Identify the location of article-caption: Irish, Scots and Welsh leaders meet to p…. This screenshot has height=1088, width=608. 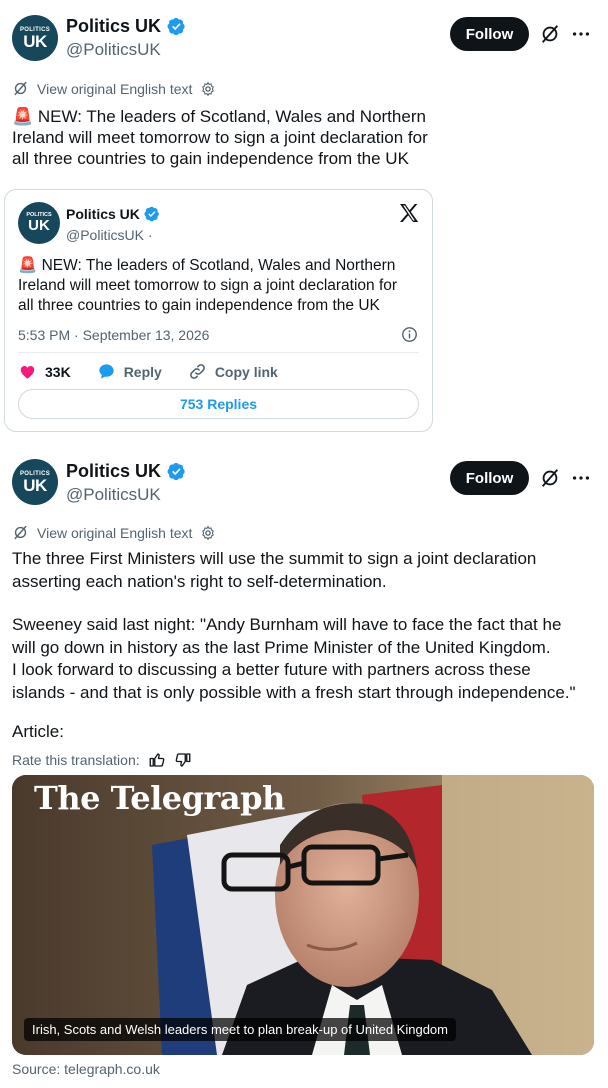
(240, 1029).